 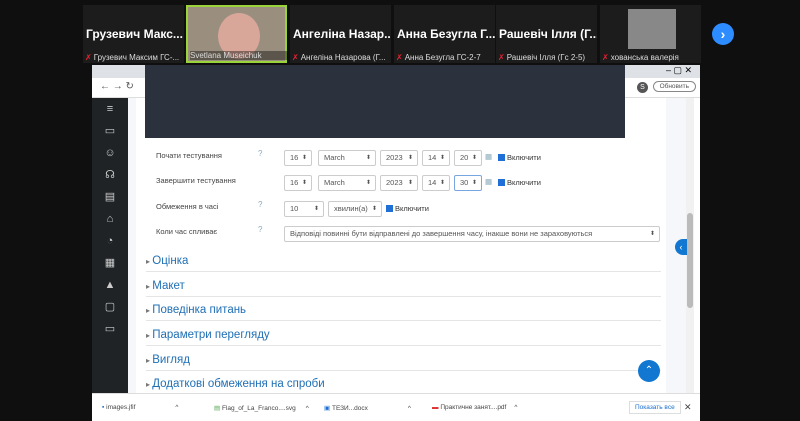 I want to click on time-unit-select: хвилин(а), so click(x=355, y=209).